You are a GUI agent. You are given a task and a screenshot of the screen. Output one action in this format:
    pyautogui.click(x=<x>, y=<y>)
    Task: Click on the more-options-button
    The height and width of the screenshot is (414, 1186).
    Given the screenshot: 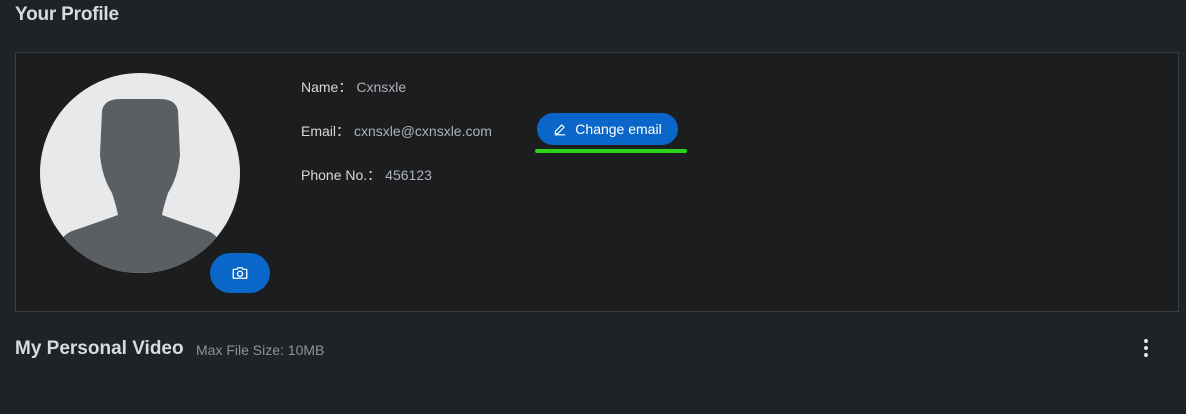 What is the action you would take?
    pyautogui.click(x=1146, y=348)
    